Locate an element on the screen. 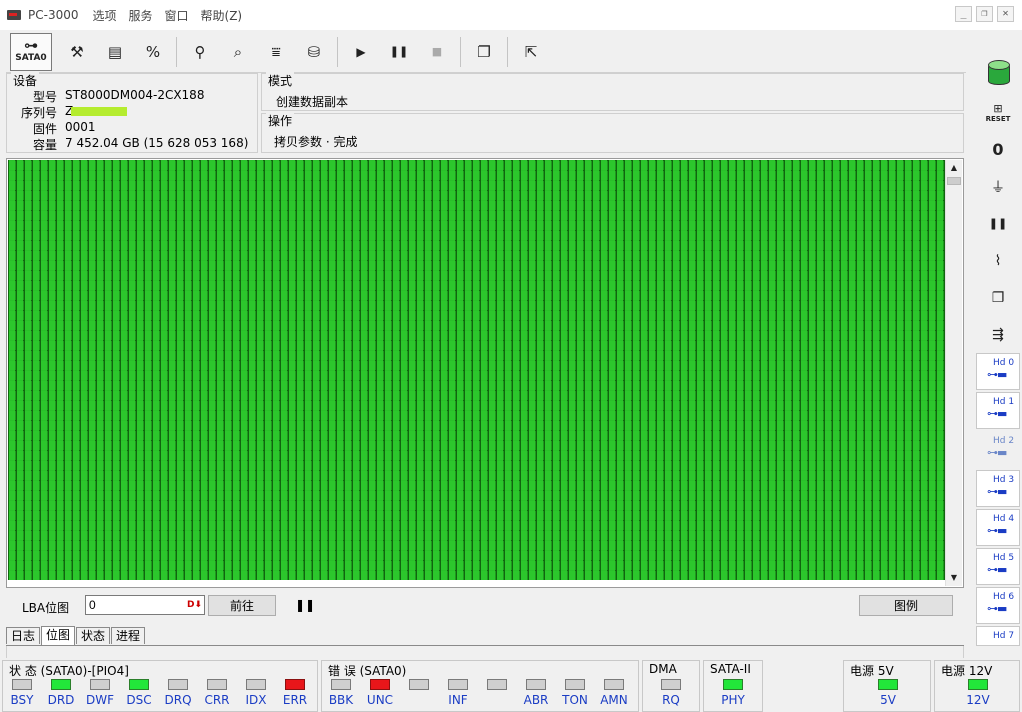  sata-port-button: ⊶ SATA0 is located at coordinates (31, 51).